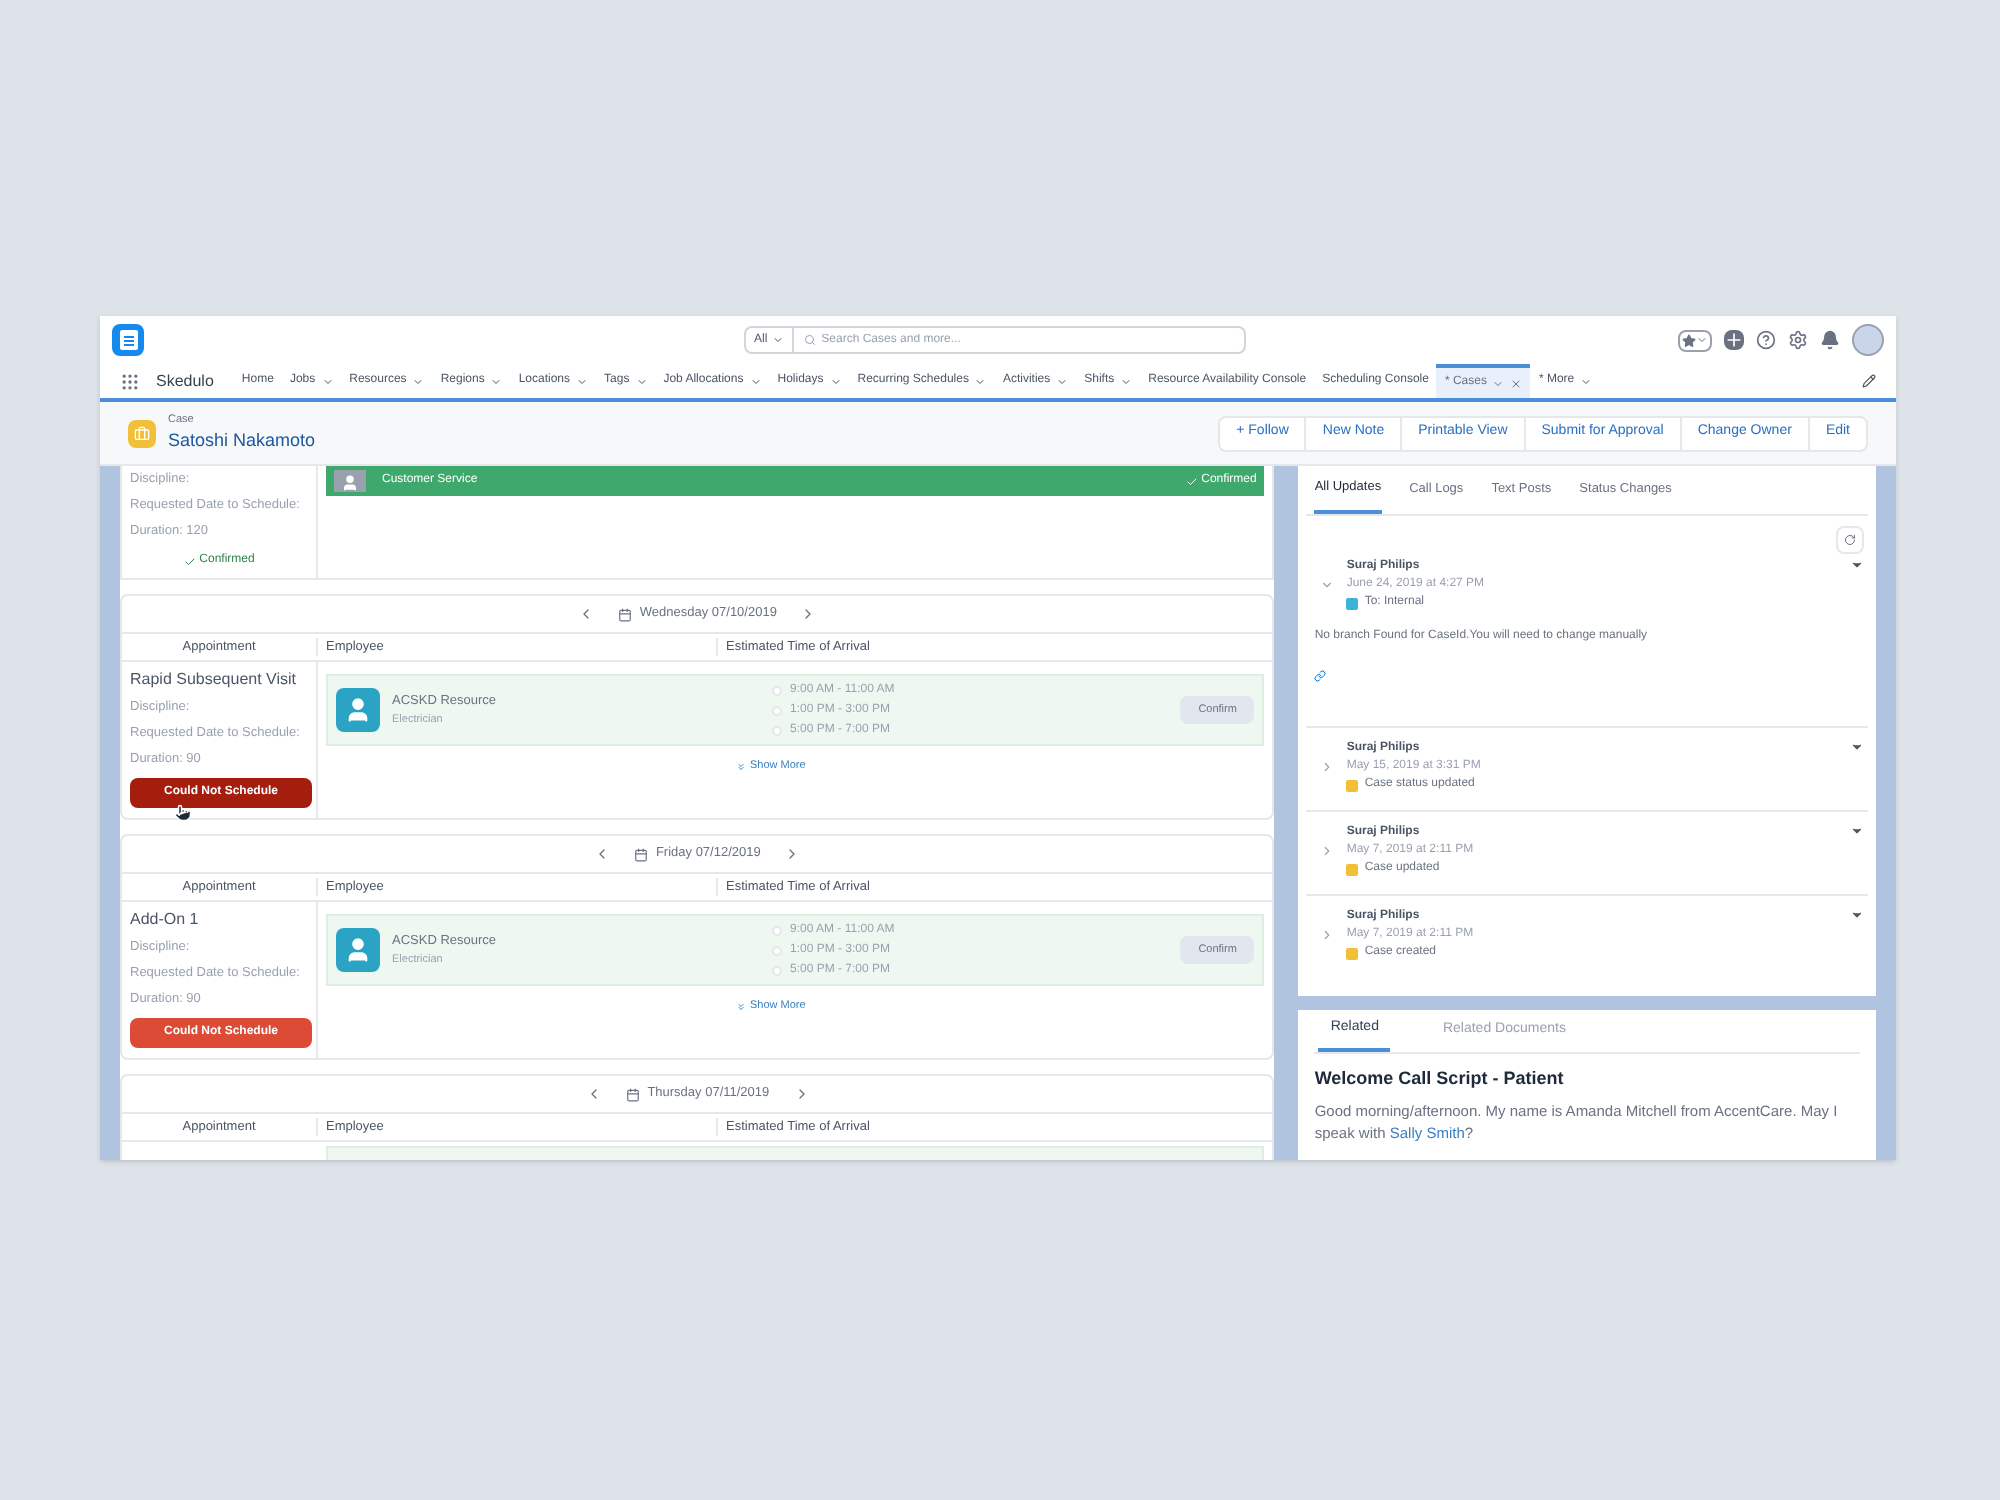  Describe the element at coordinates (1440, 1079) in the screenshot. I see `script-title: Welcome Call Script - Patient` at that location.